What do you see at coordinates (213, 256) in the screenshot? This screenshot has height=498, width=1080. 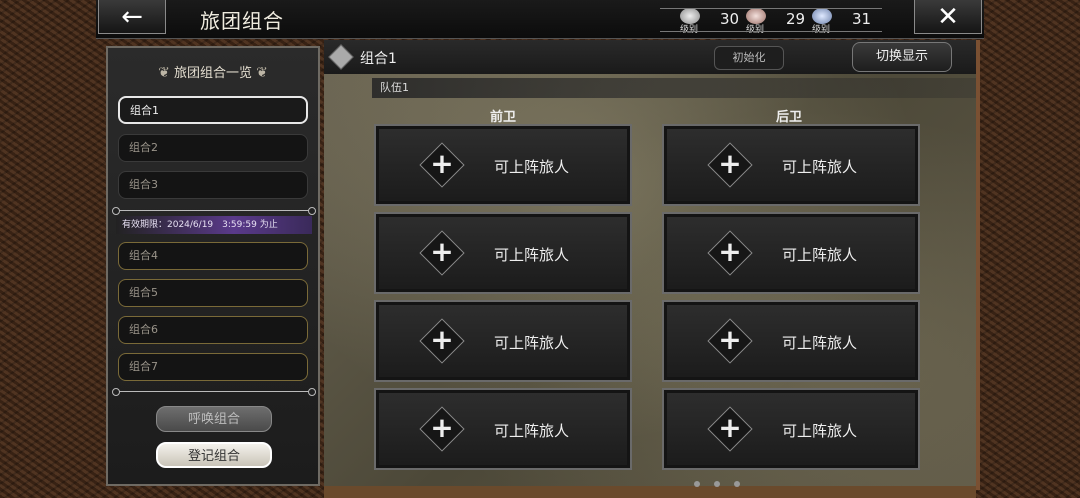 I see `combo-item-4: 组合4` at bounding box center [213, 256].